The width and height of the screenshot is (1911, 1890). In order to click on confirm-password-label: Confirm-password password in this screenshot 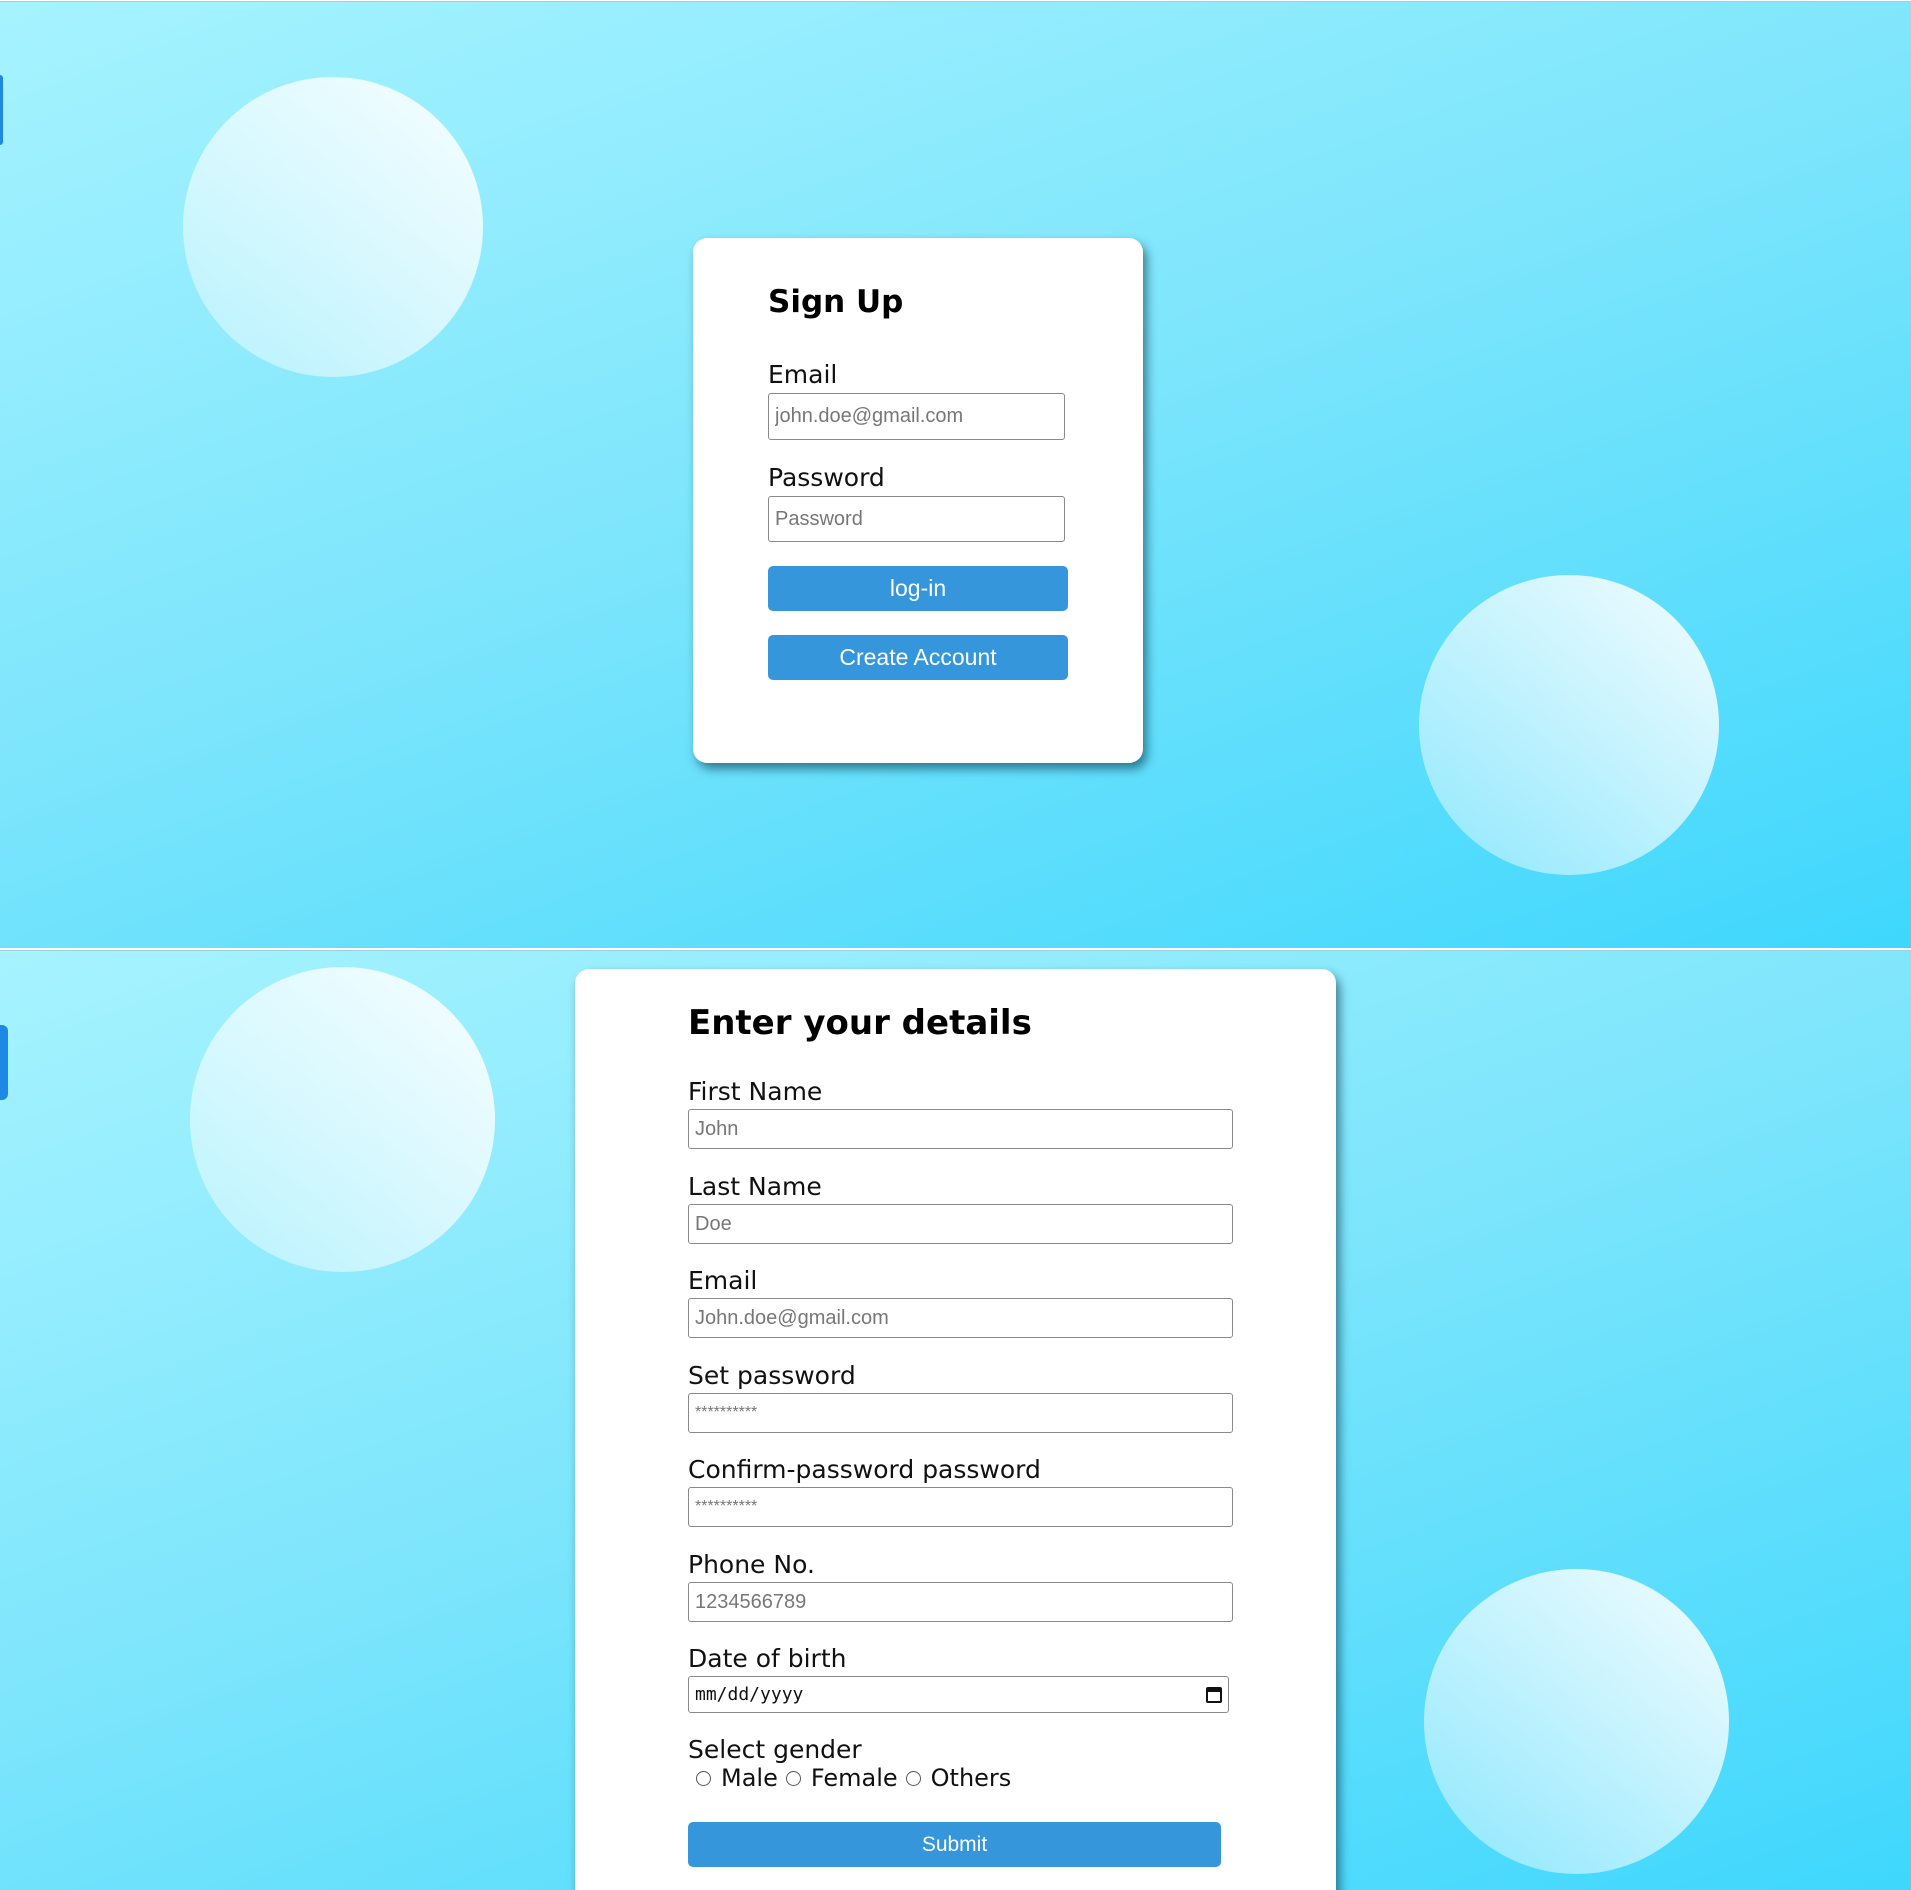, I will do `click(864, 1469)`.